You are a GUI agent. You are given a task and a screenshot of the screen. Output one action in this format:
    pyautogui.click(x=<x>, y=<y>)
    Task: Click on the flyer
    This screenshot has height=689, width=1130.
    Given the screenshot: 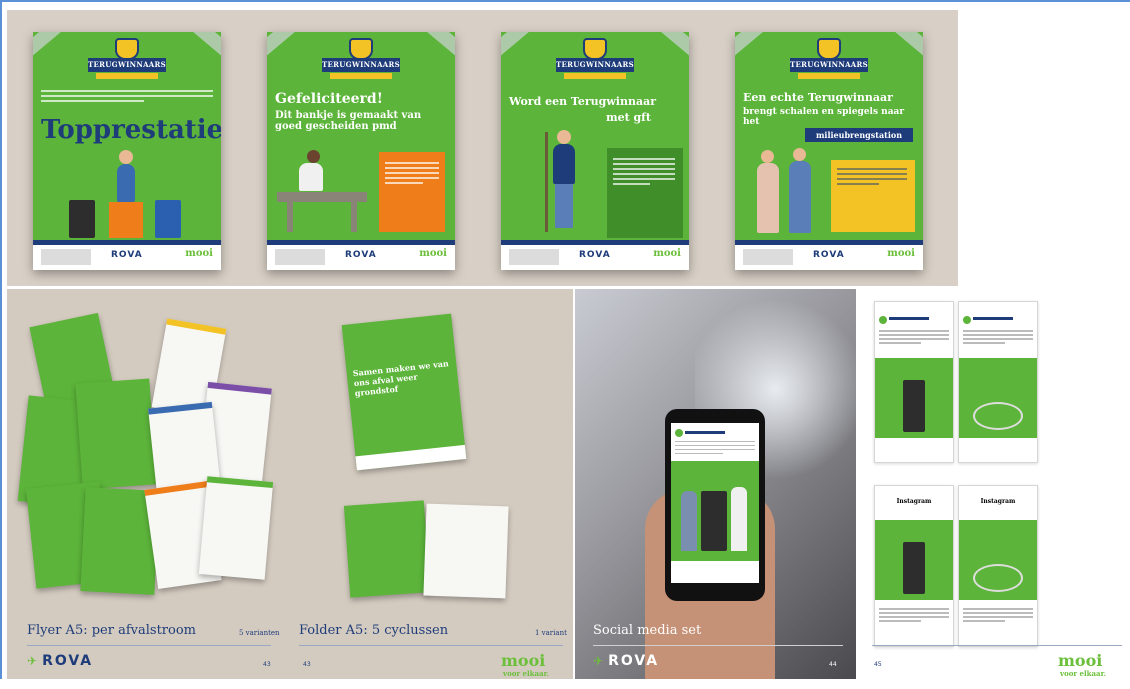 What is the action you would take?
    pyautogui.click(x=116, y=434)
    